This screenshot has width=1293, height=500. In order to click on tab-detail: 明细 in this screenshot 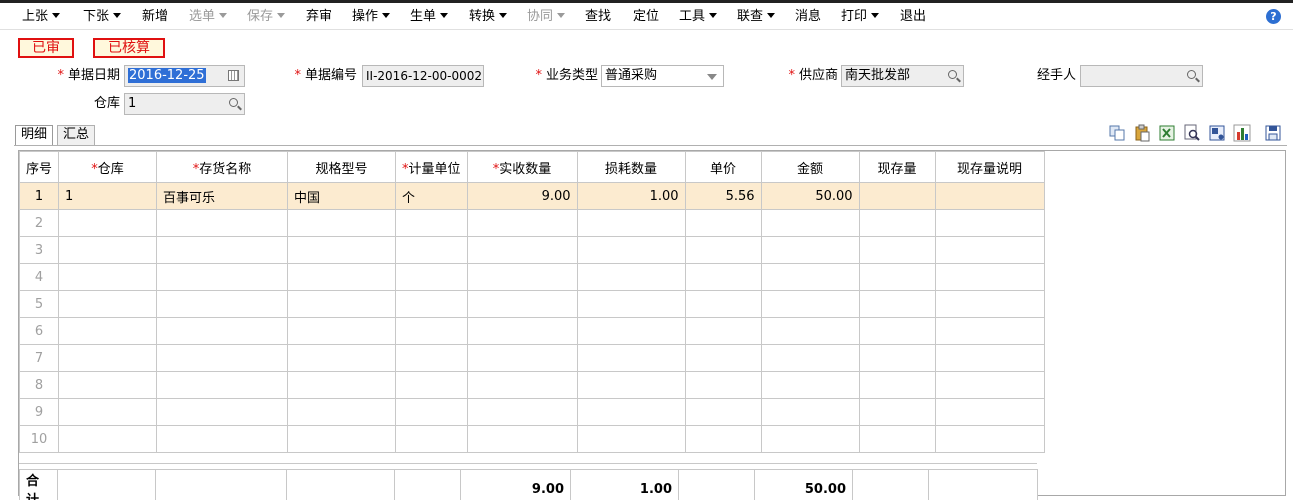, I will do `click(34, 135)`.